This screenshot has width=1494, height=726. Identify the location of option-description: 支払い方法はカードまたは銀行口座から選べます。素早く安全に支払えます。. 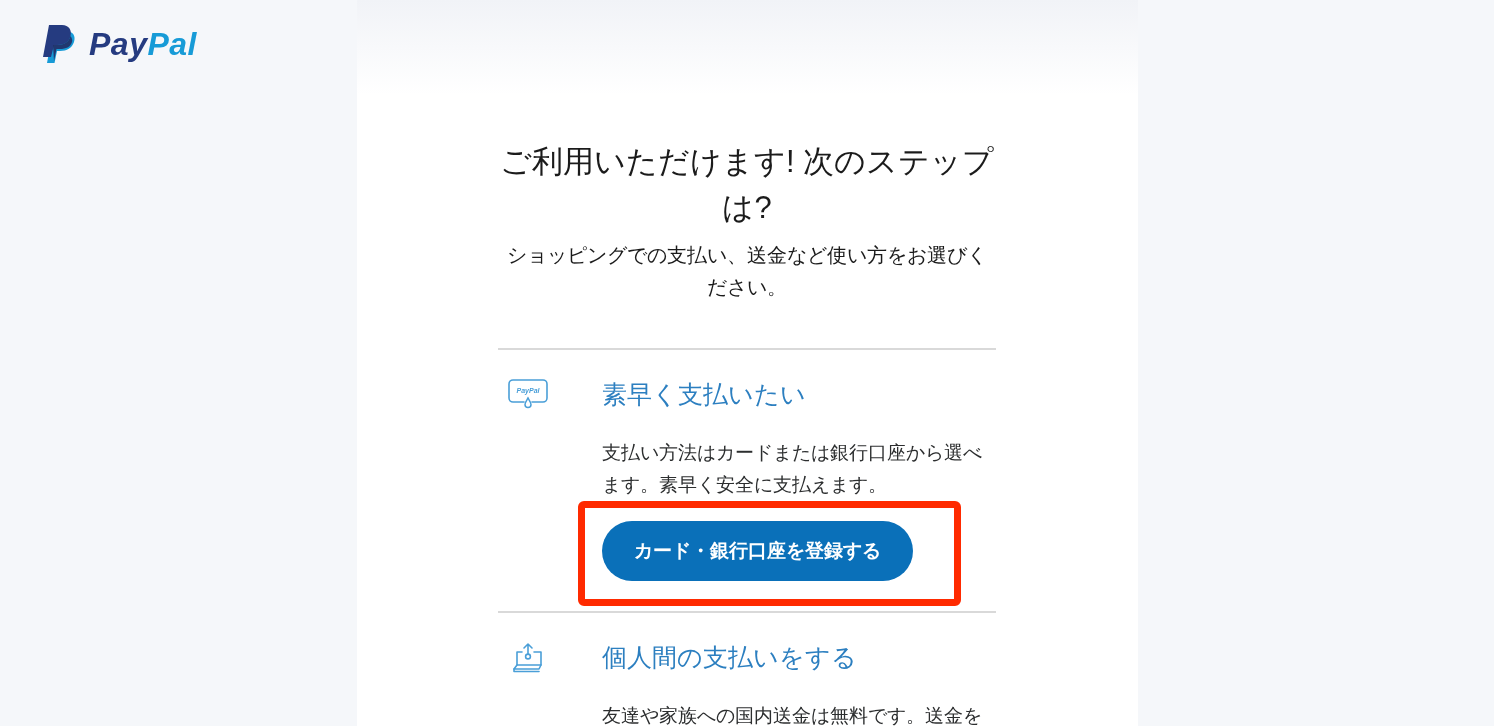
(792, 469).